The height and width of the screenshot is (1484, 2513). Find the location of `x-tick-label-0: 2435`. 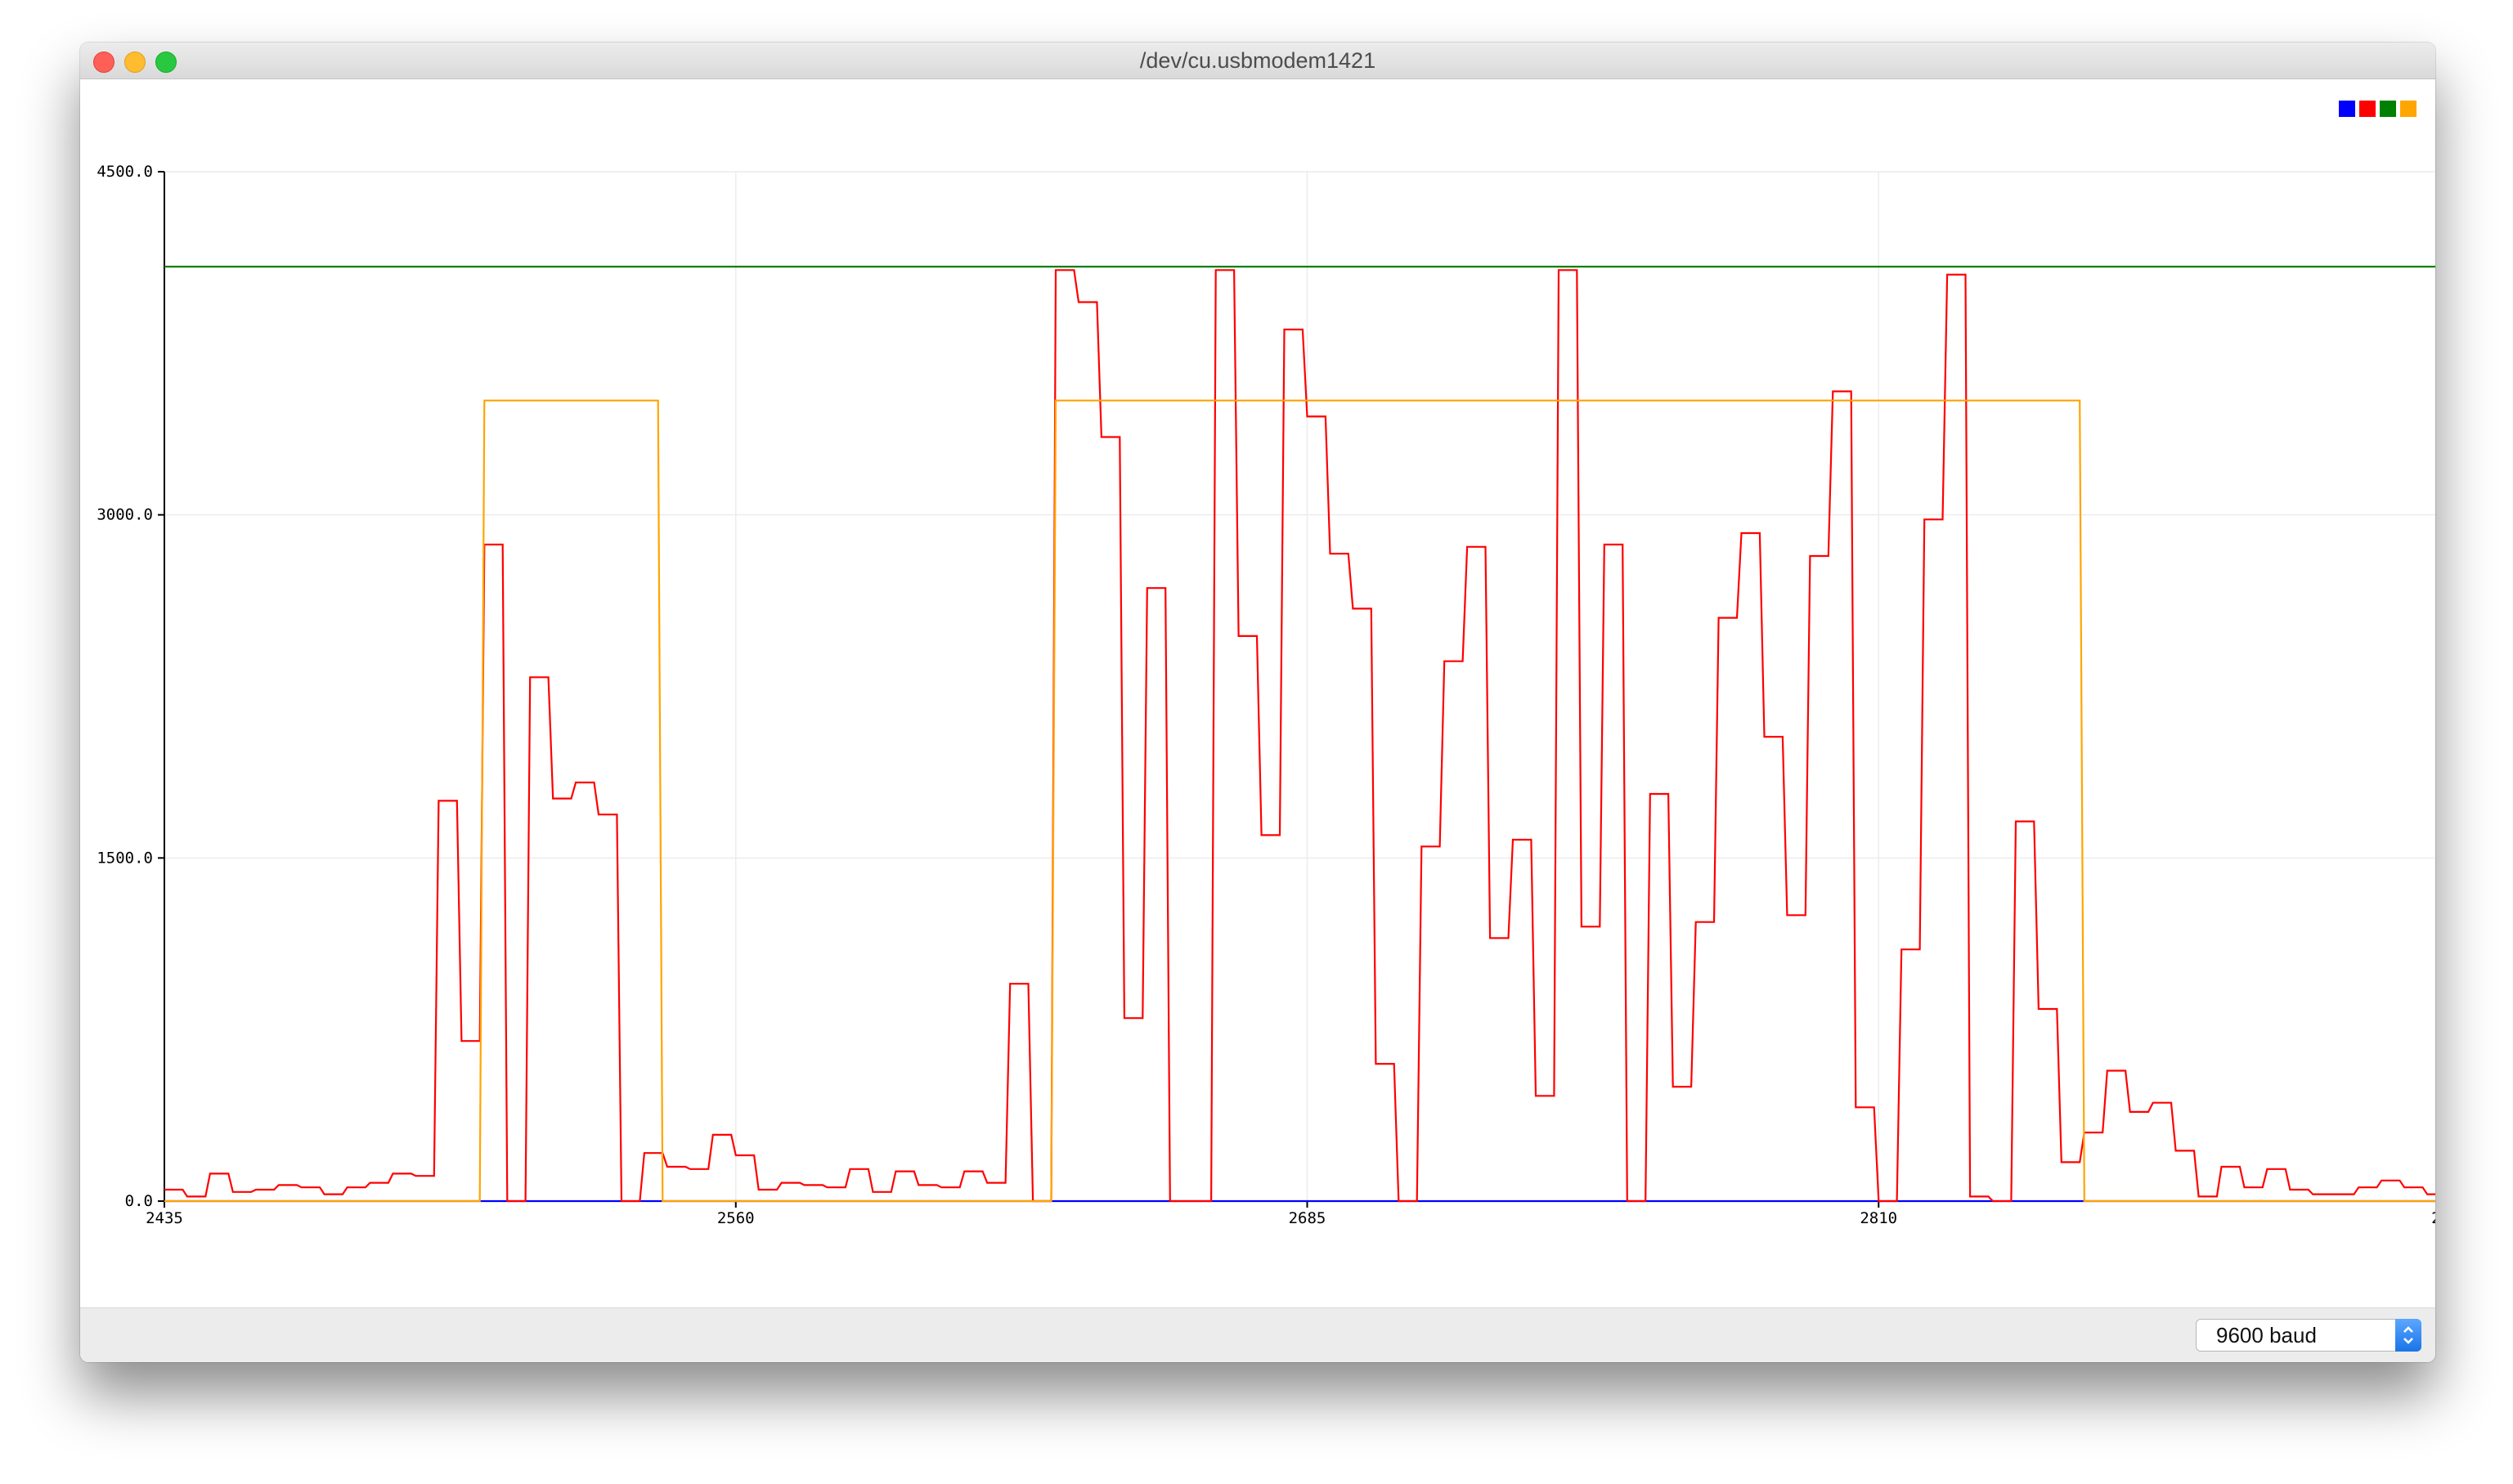

x-tick-label-0: 2435 is located at coordinates (164, 1218).